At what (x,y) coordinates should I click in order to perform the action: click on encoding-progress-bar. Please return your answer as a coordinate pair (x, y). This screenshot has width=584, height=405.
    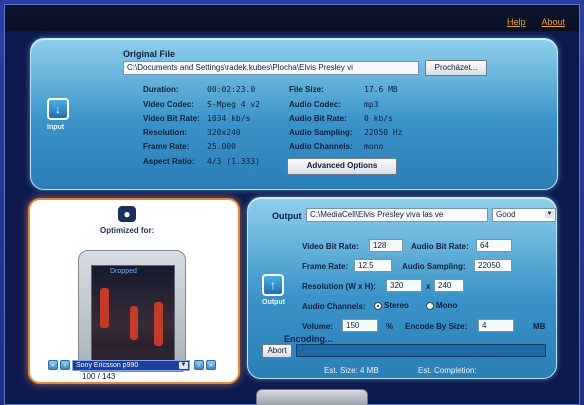
    Looking at the image, I should click on (421, 350).